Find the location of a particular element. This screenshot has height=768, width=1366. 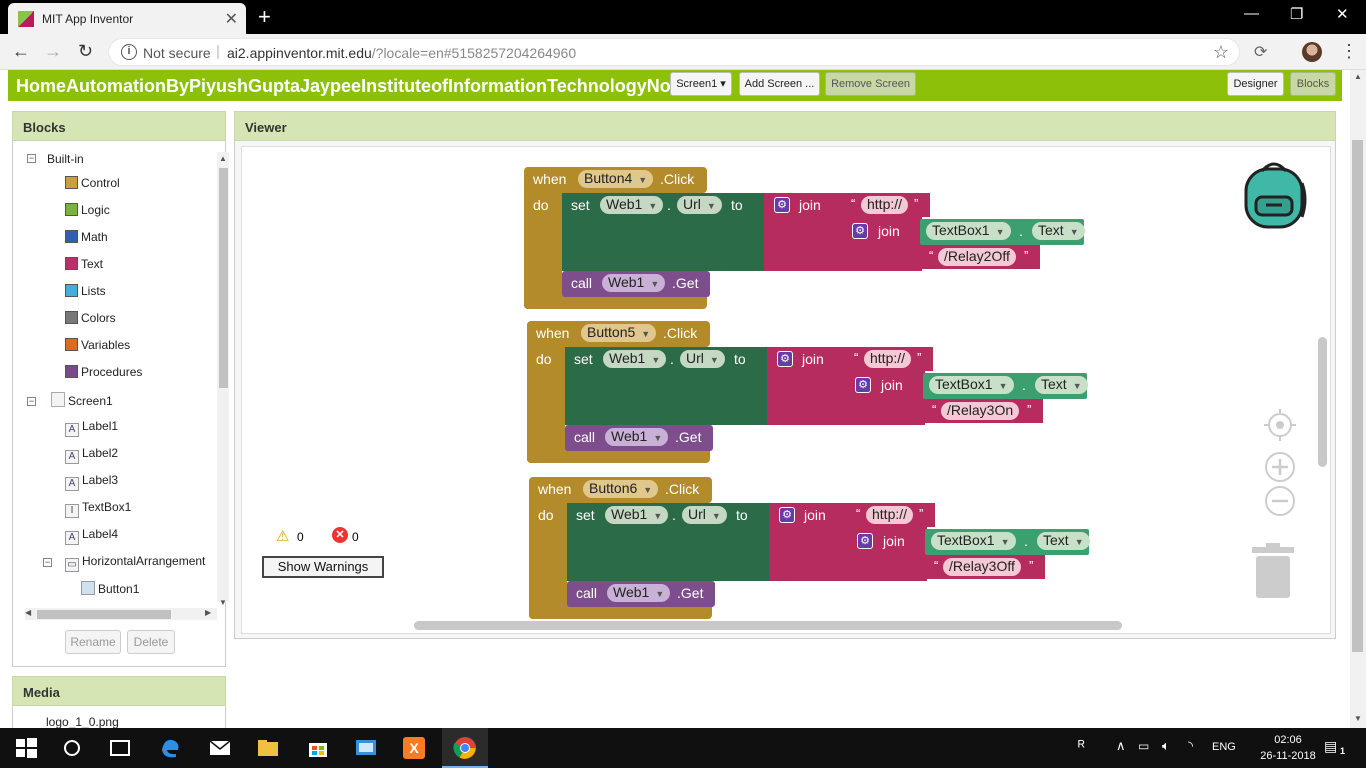

designer-button: Designer is located at coordinates (1255, 84).